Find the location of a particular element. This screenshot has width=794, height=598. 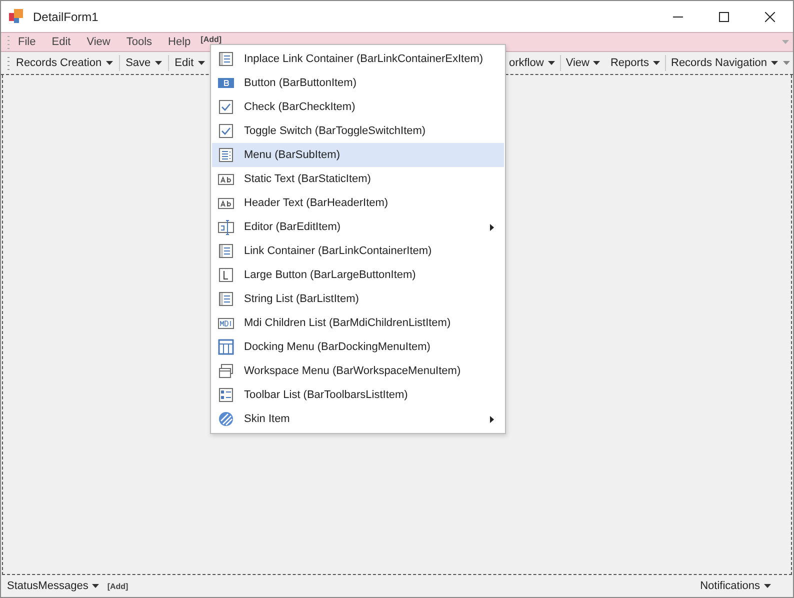

toolbar-dropdown: Edit is located at coordinates (189, 63).